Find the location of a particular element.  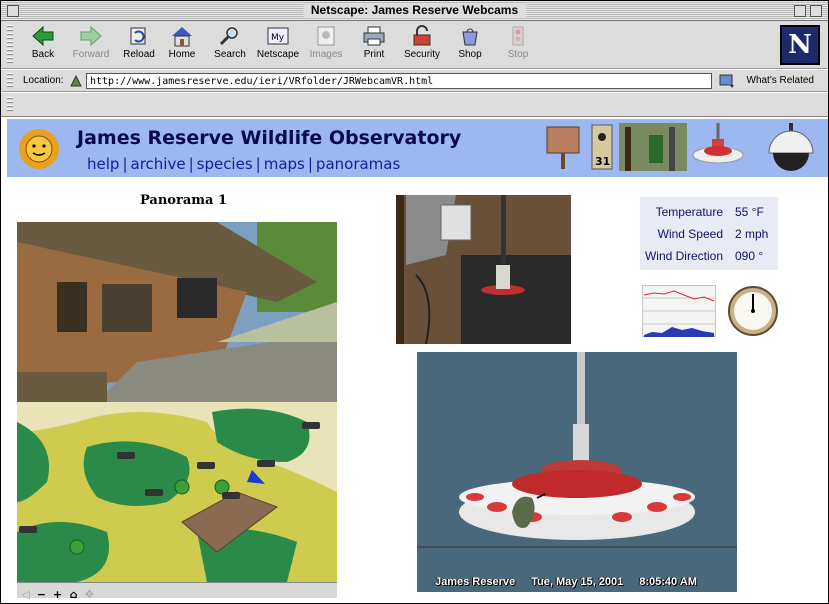

nav-maps: maps is located at coordinates (284, 164).